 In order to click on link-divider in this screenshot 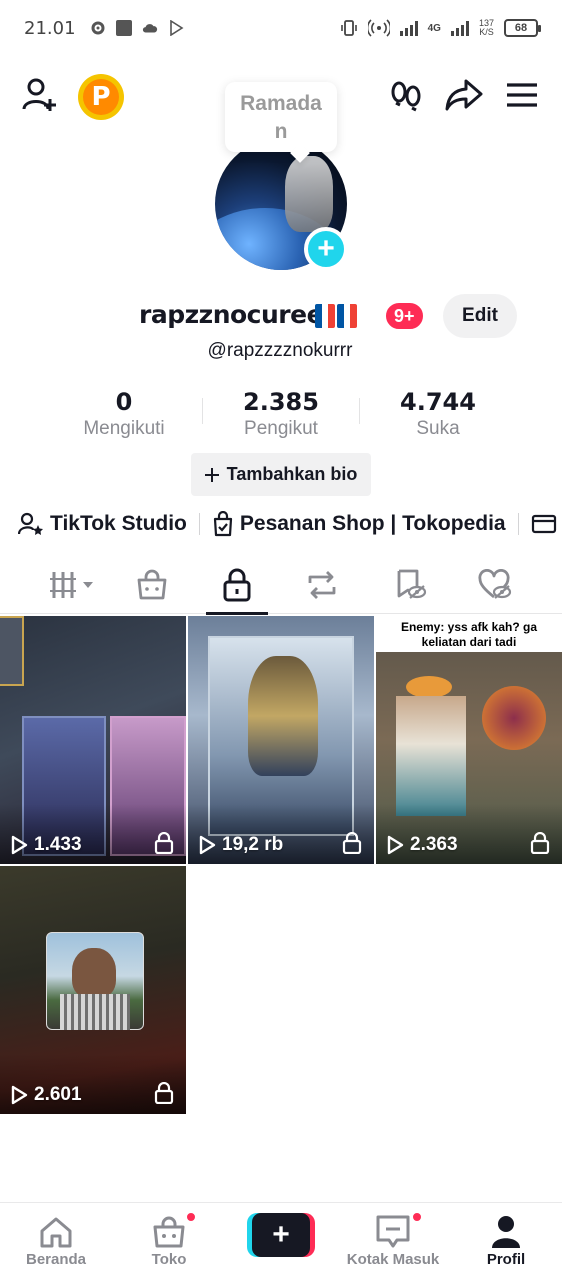, I will do `click(518, 524)`.